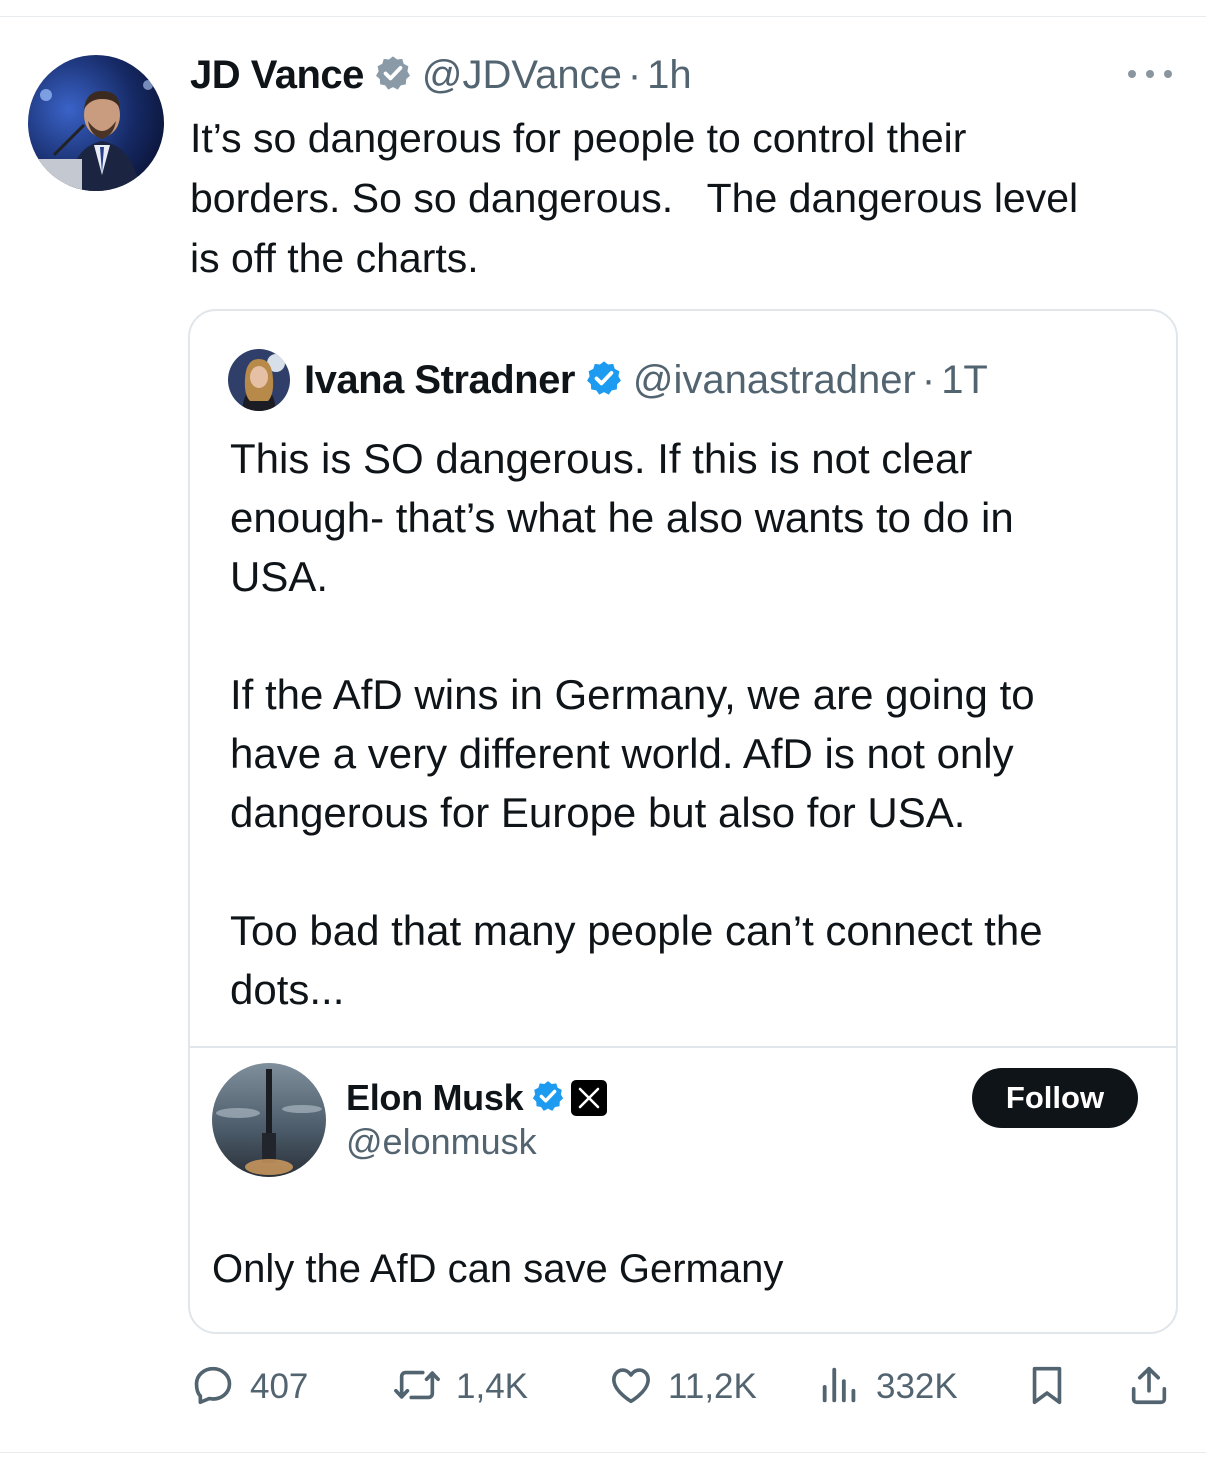  I want to click on follow-button: Follow, so click(1055, 1098).